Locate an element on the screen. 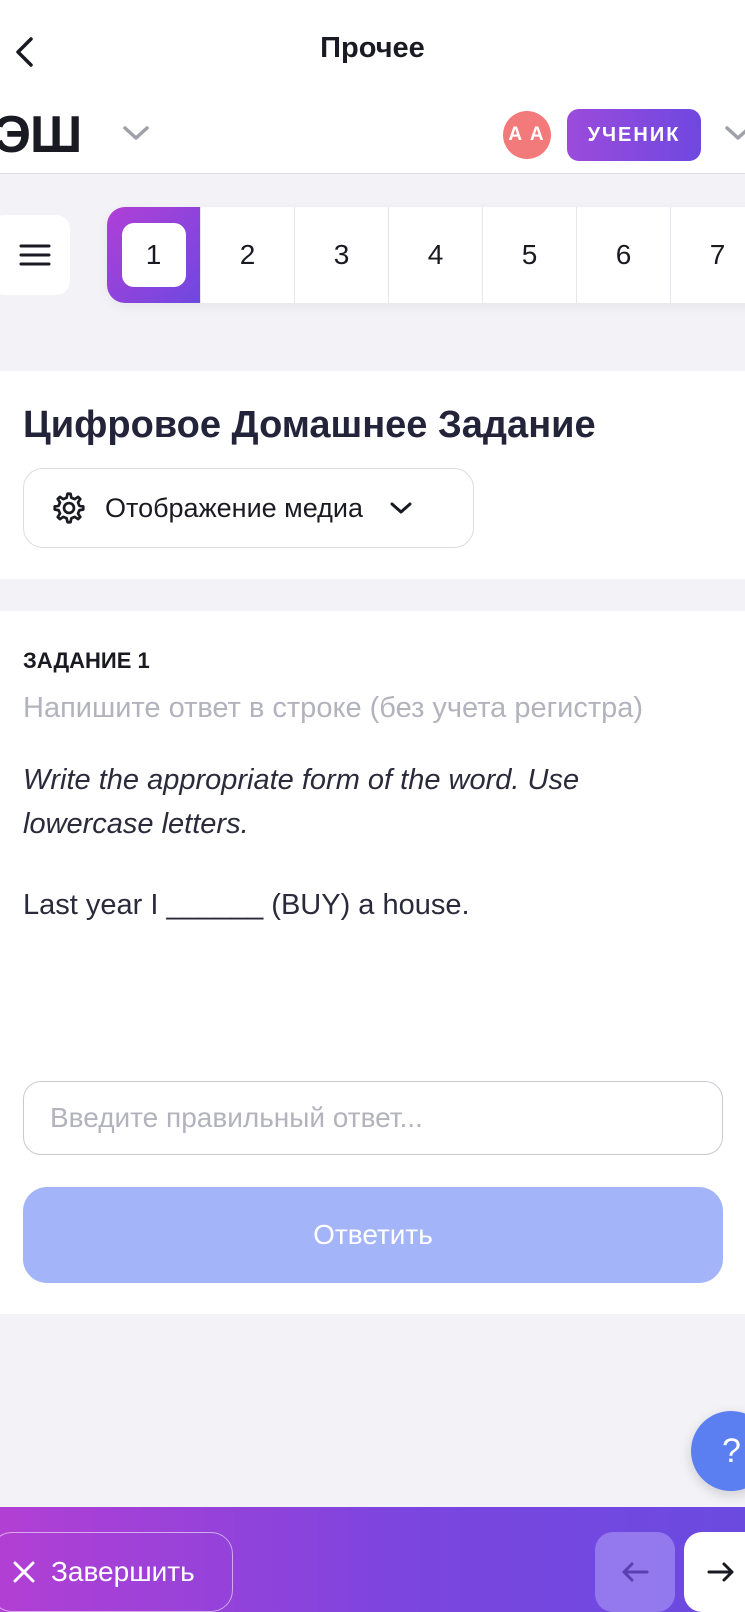  page-header-title: Прочее is located at coordinates (372, 48).